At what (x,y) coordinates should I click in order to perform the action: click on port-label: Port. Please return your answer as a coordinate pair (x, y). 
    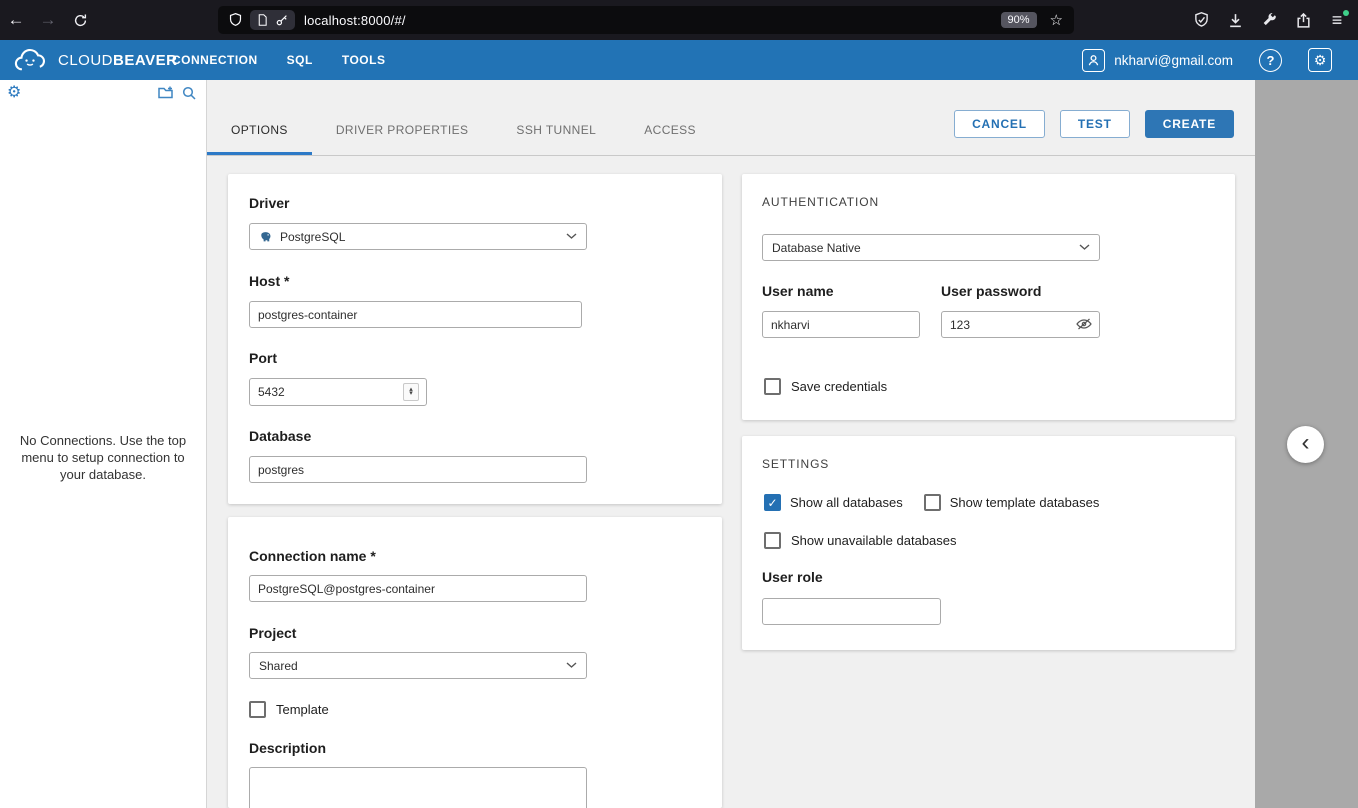
    Looking at the image, I should click on (263, 358).